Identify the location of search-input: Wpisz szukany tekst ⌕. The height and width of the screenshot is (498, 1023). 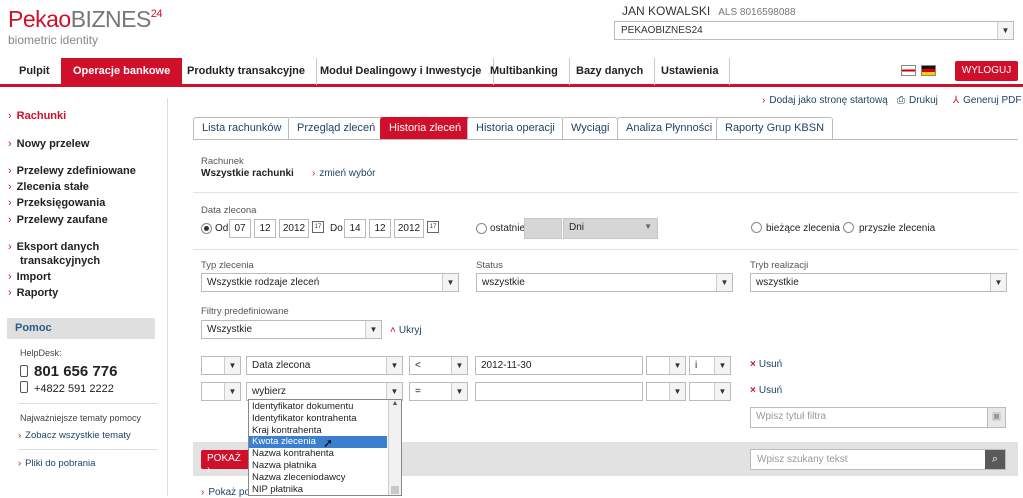
(878, 459).